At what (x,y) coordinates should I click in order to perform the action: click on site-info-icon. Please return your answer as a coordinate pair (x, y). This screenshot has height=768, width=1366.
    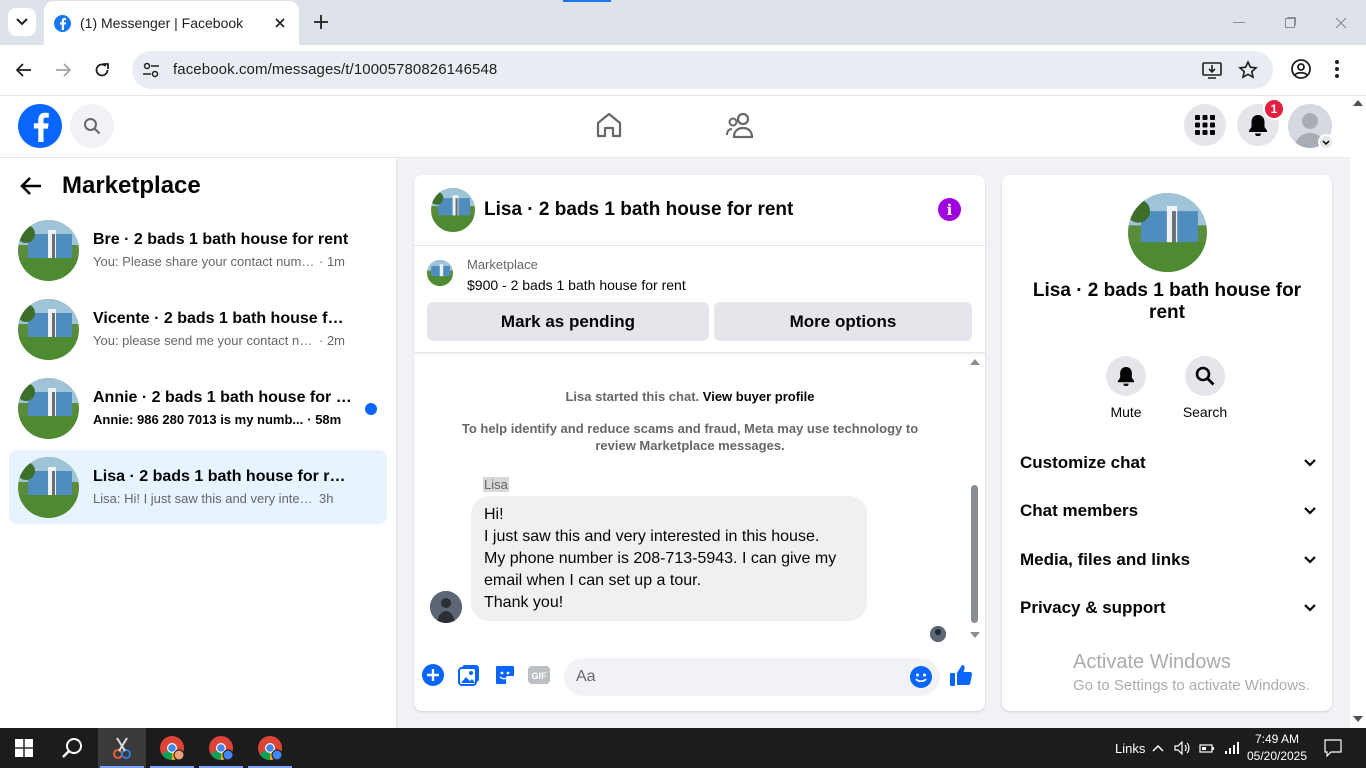
    Looking at the image, I should click on (151, 70).